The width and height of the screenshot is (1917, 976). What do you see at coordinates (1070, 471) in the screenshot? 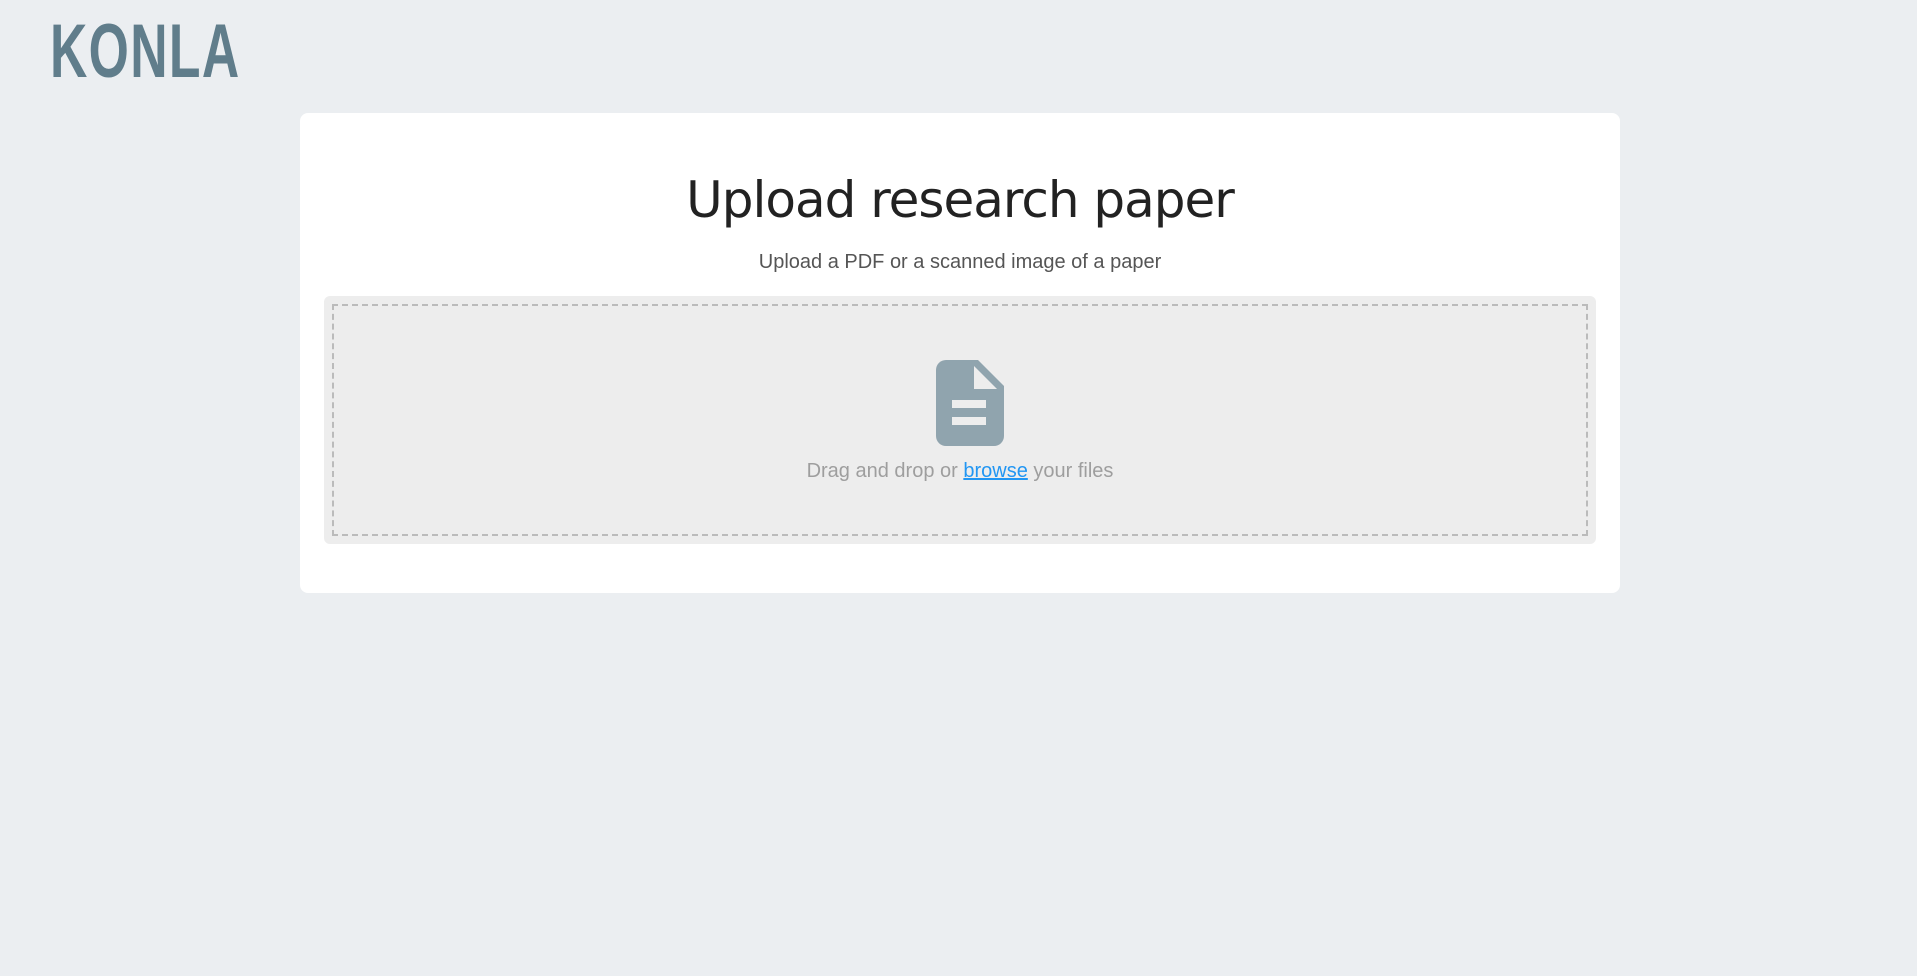
I see `dropzone-text-after: your files` at bounding box center [1070, 471].